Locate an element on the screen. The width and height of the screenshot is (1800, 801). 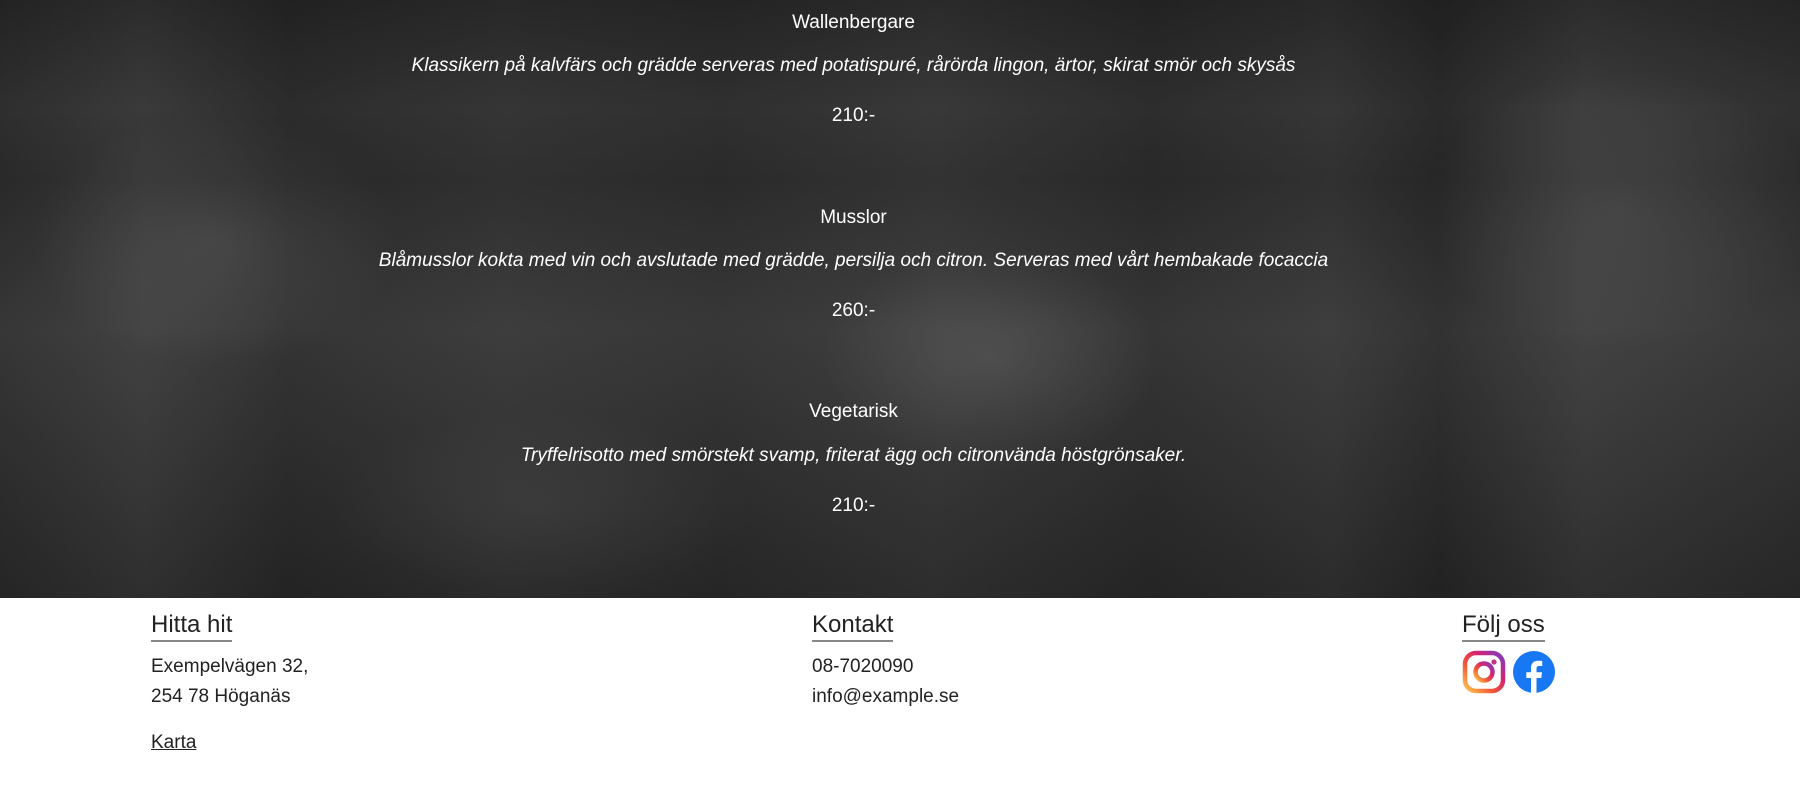
follow-column: Följ oss is located at coordinates (1509, 652).